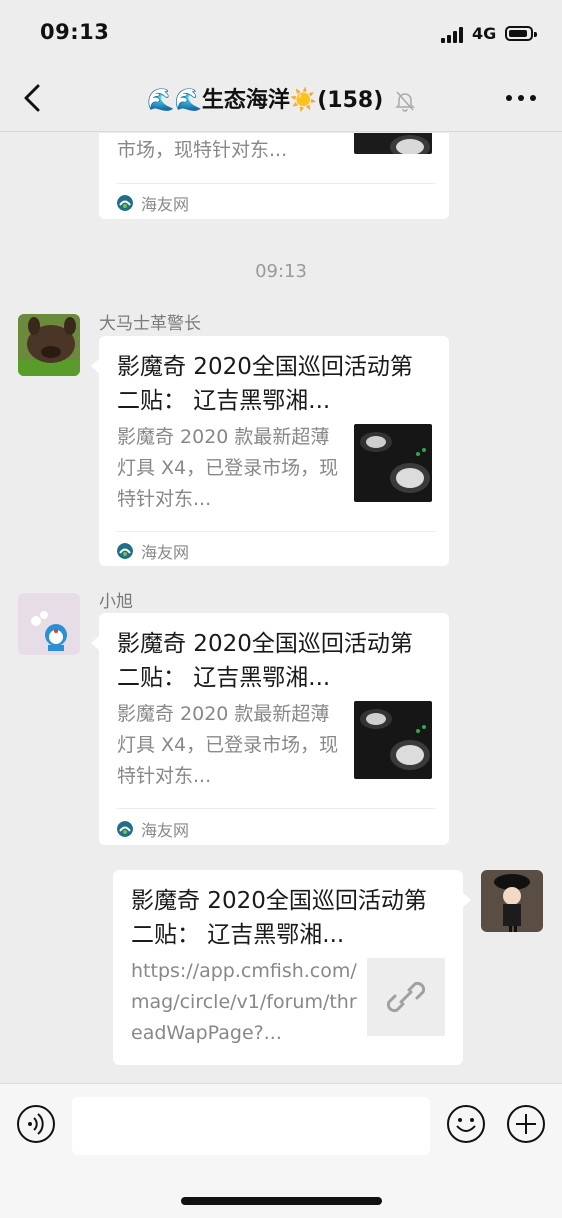 The image size is (562, 1218). I want to click on sender-name: 大马士革警长, so click(150, 324).